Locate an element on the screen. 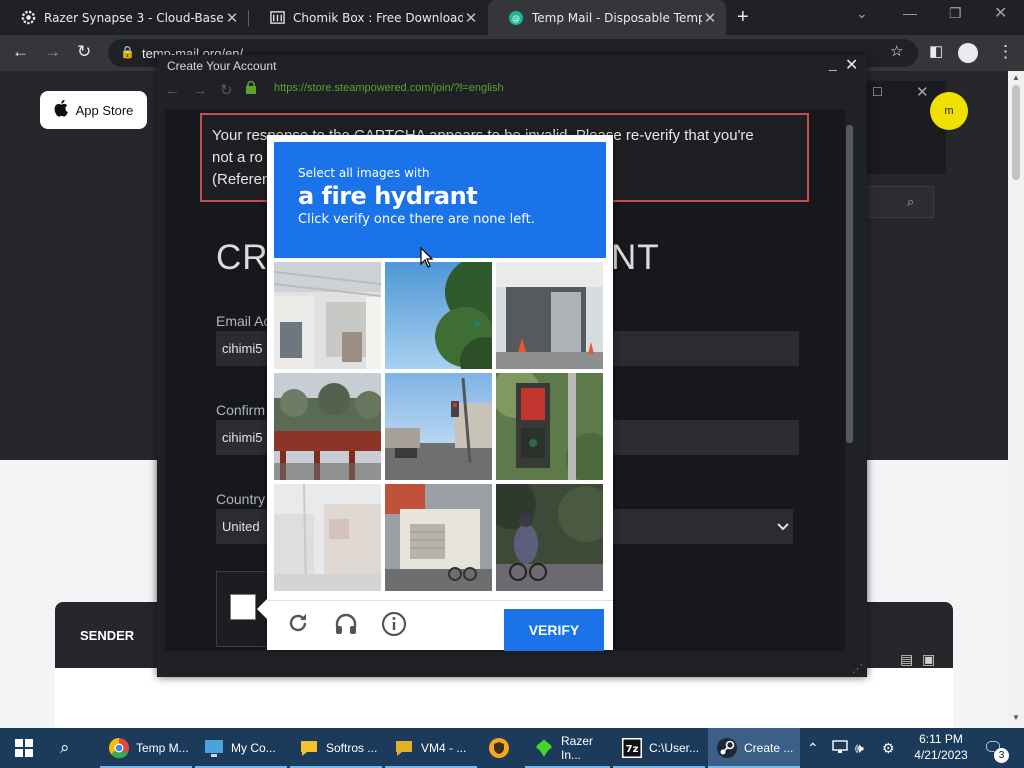 The height and width of the screenshot is (768, 1024). minimize-icon: _ is located at coordinates (833, 63).